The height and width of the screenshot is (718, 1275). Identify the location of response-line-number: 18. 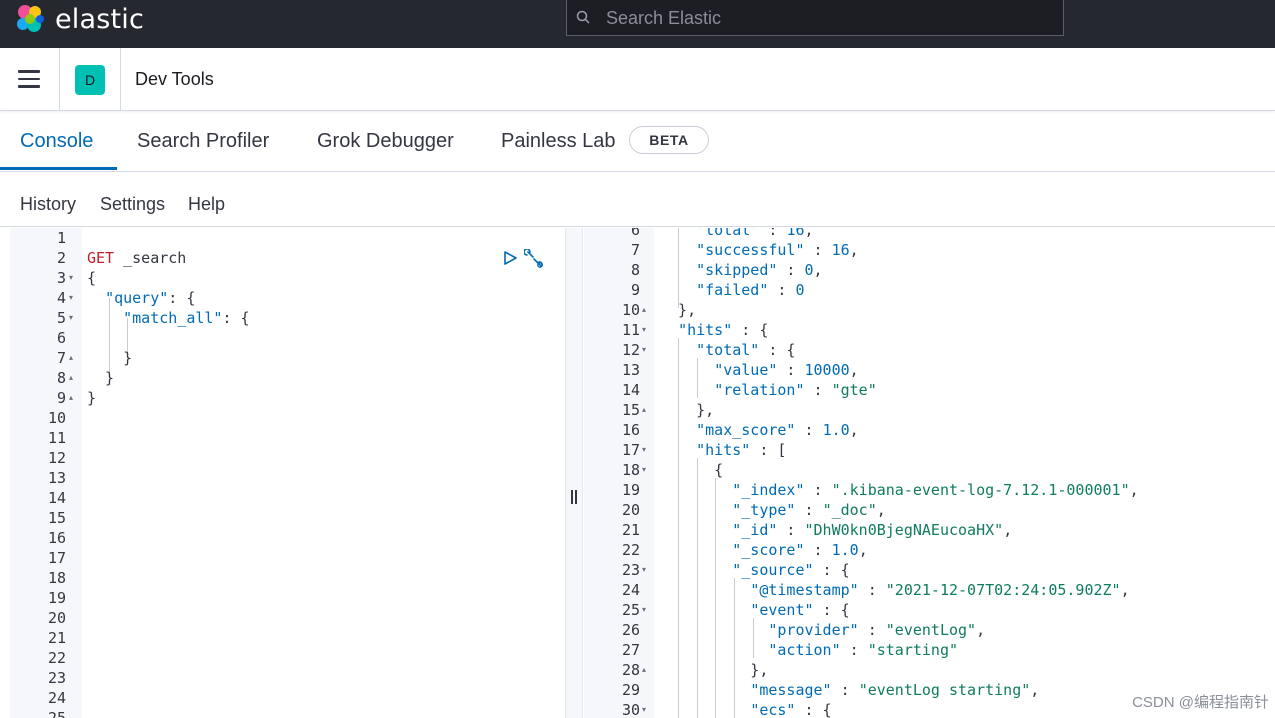
(630, 470).